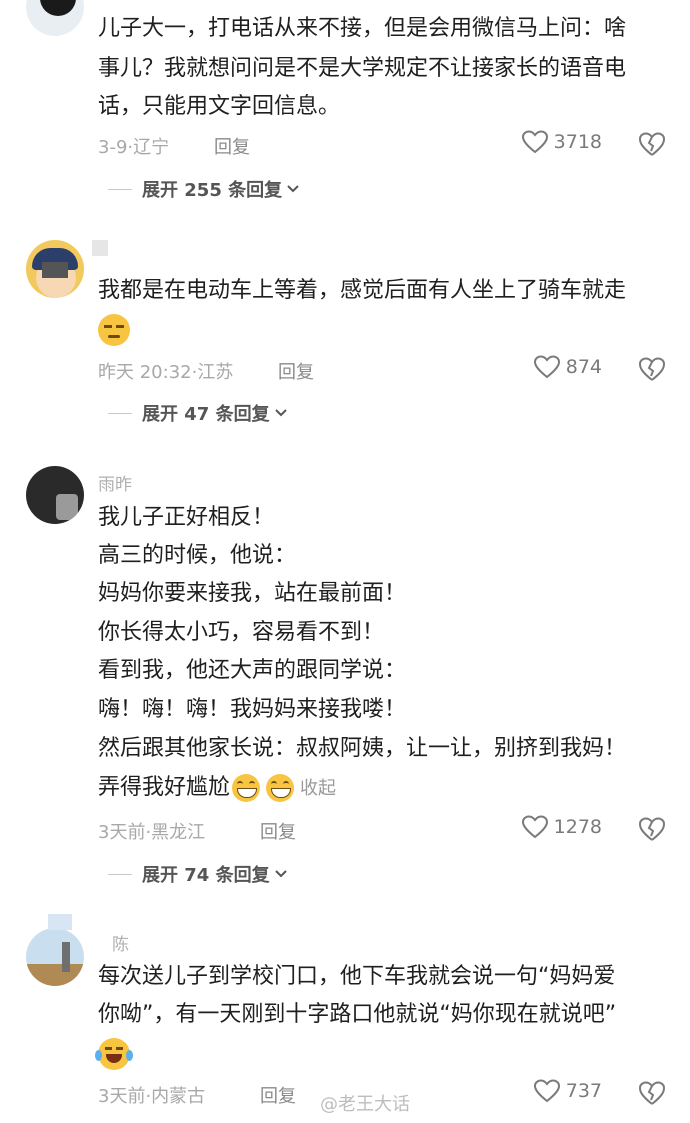 Image resolution: width=690 pixels, height=1123 pixels. Describe the element at coordinates (252, 593) in the screenshot. I see `comment-text-line: 妈妈你要来接我，站在最前面！` at that location.